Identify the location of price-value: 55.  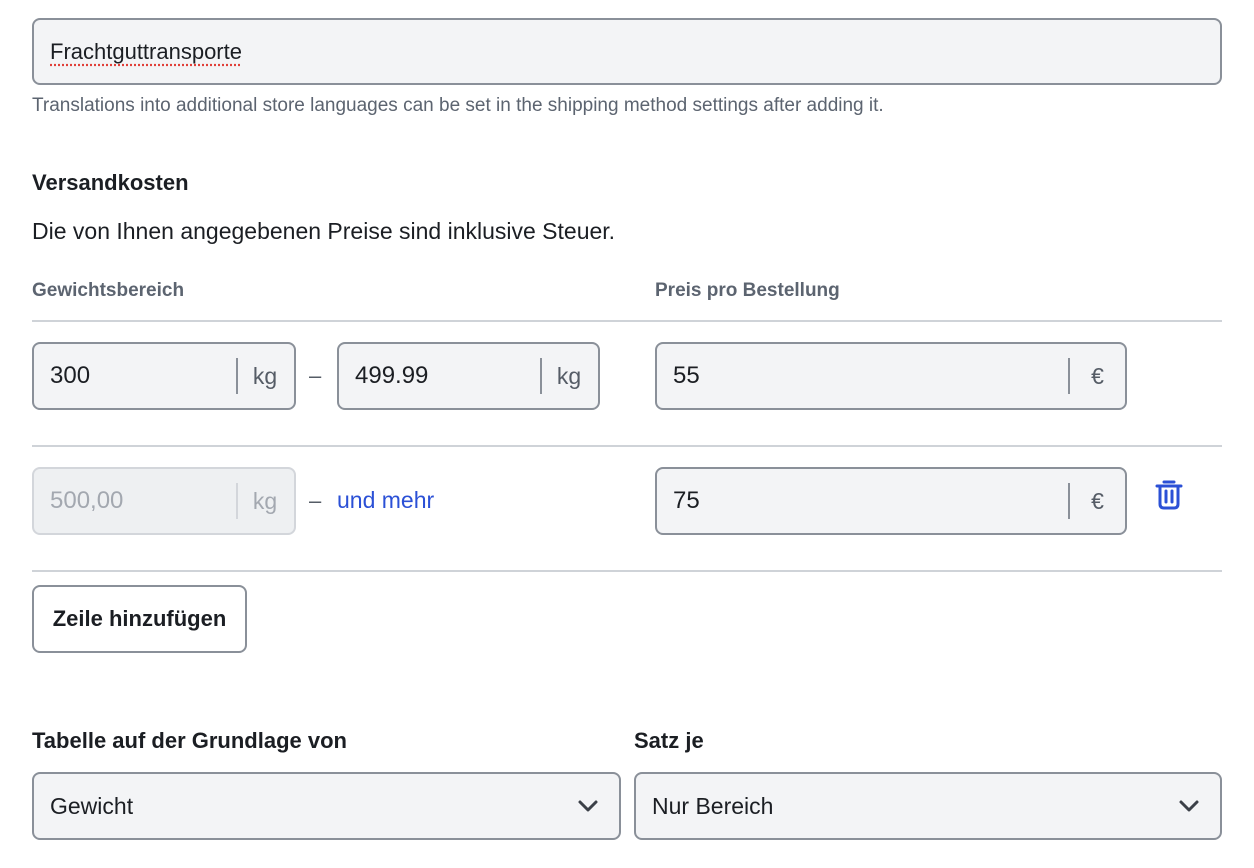
(686, 375).